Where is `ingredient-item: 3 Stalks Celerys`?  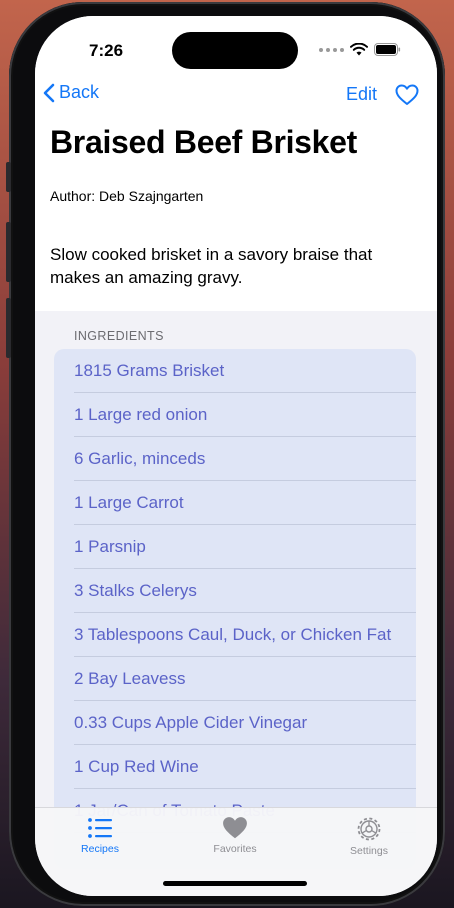 ingredient-item: 3 Stalks Celerys is located at coordinates (235, 591).